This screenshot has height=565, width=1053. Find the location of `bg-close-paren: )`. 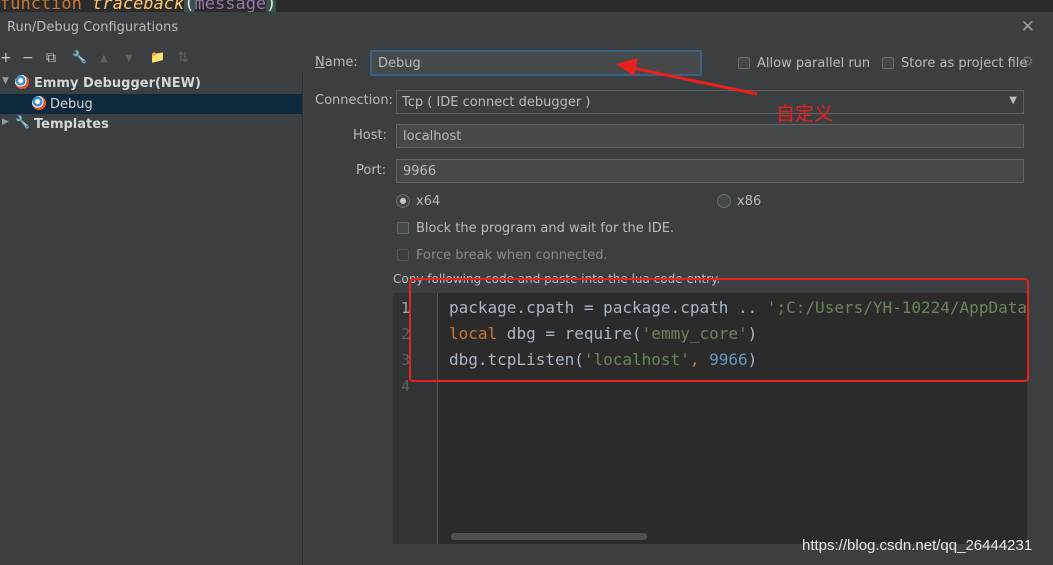

bg-close-paren: ) is located at coordinates (271, 6).